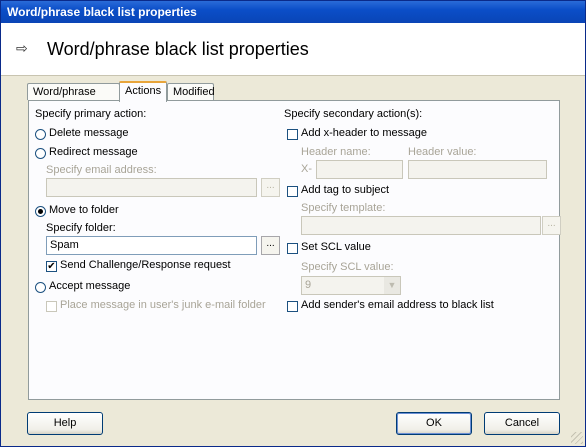 The image size is (586, 447). I want to click on header-name-field, so click(359, 169).